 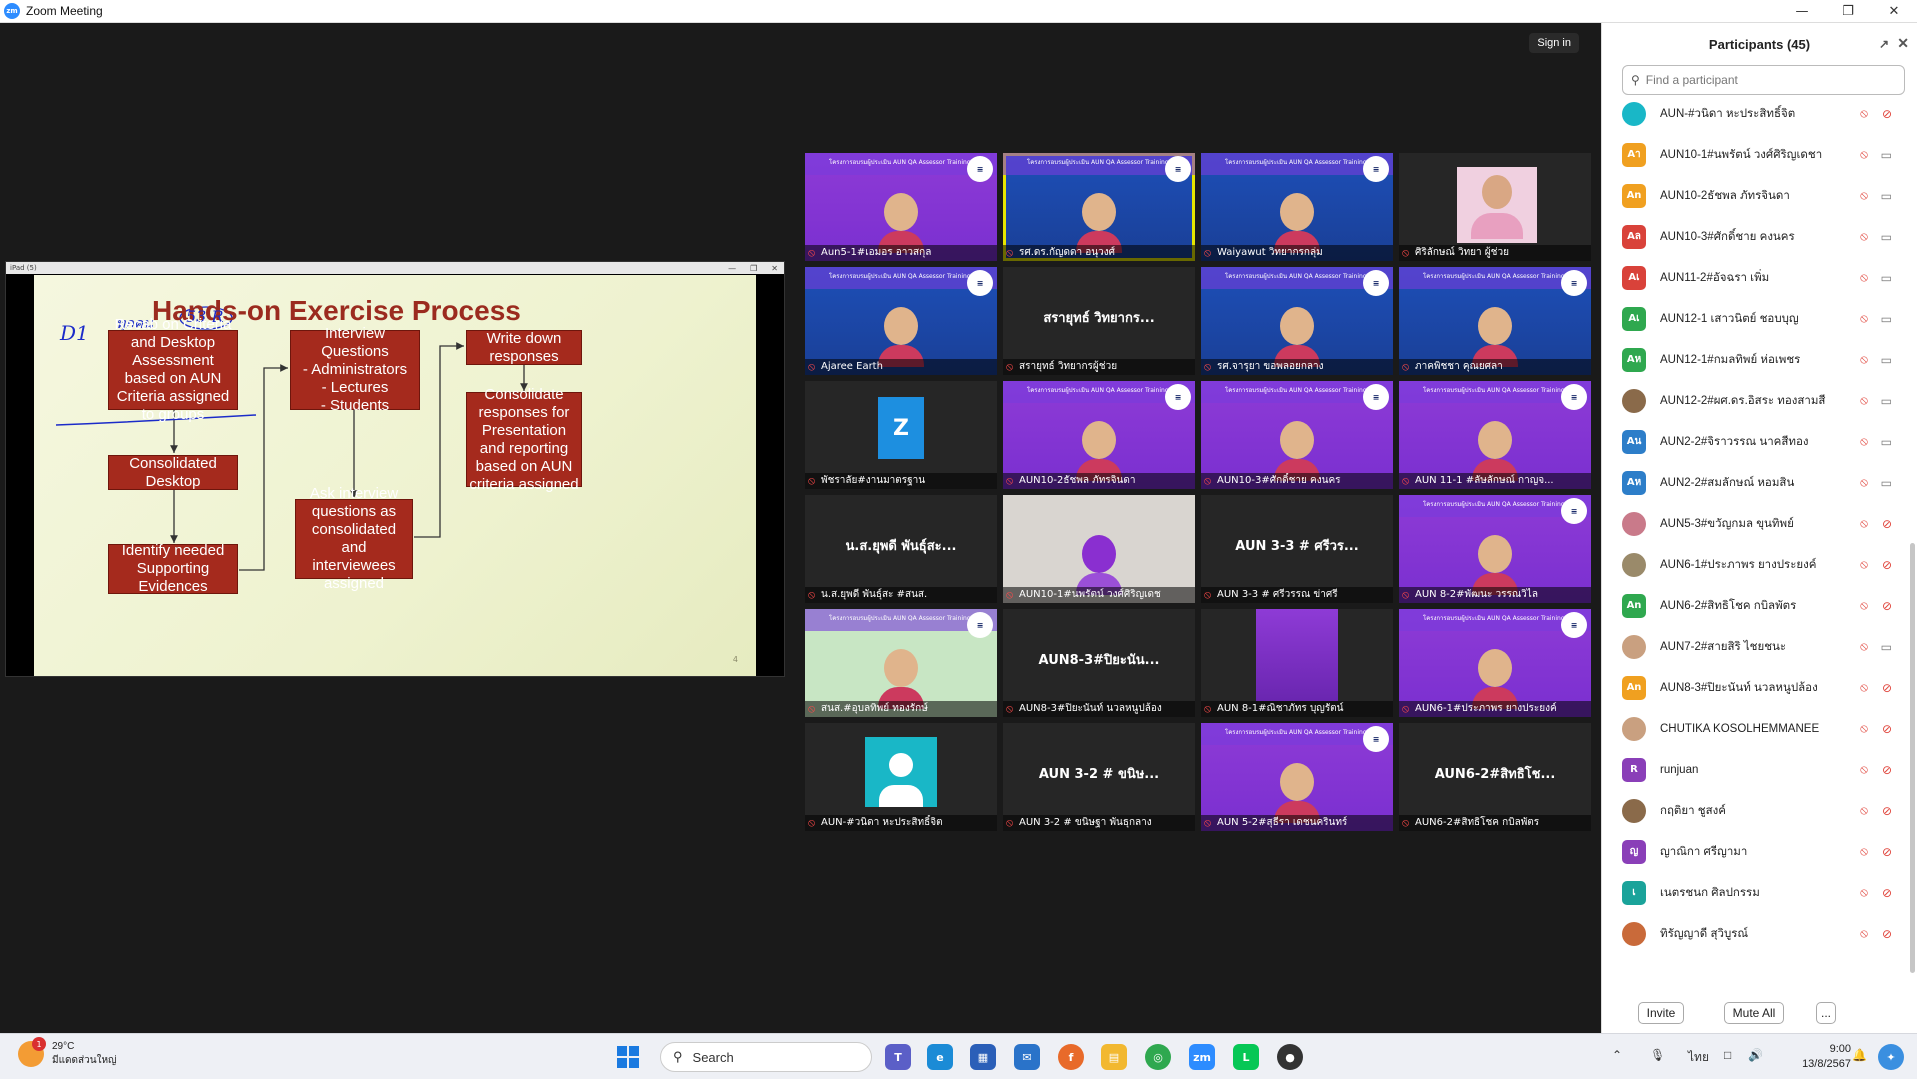 What do you see at coordinates (1661, 1013) in the screenshot?
I see `invite-button: Invite` at bounding box center [1661, 1013].